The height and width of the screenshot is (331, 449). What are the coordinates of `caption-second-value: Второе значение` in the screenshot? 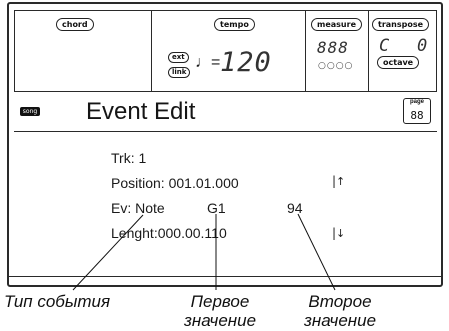 It's located at (340, 311).